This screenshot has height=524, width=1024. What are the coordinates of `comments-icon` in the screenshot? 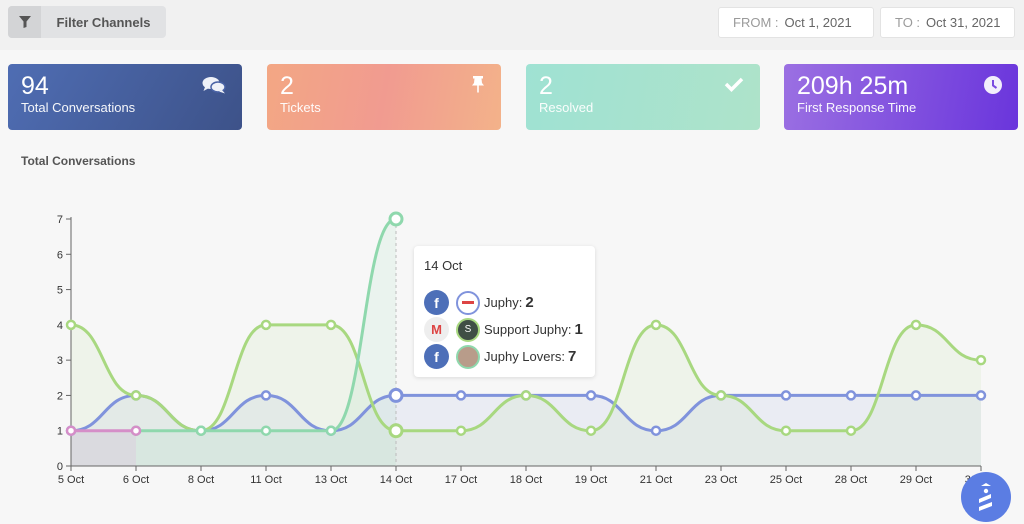 It's located at (214, 87).